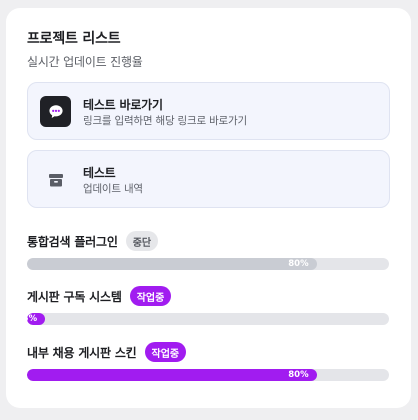 This screenshot has height=420, width=418. Describe the element at coordinates (55, 111) in the screenshot. I see `chat-bubble-icon` at that location.